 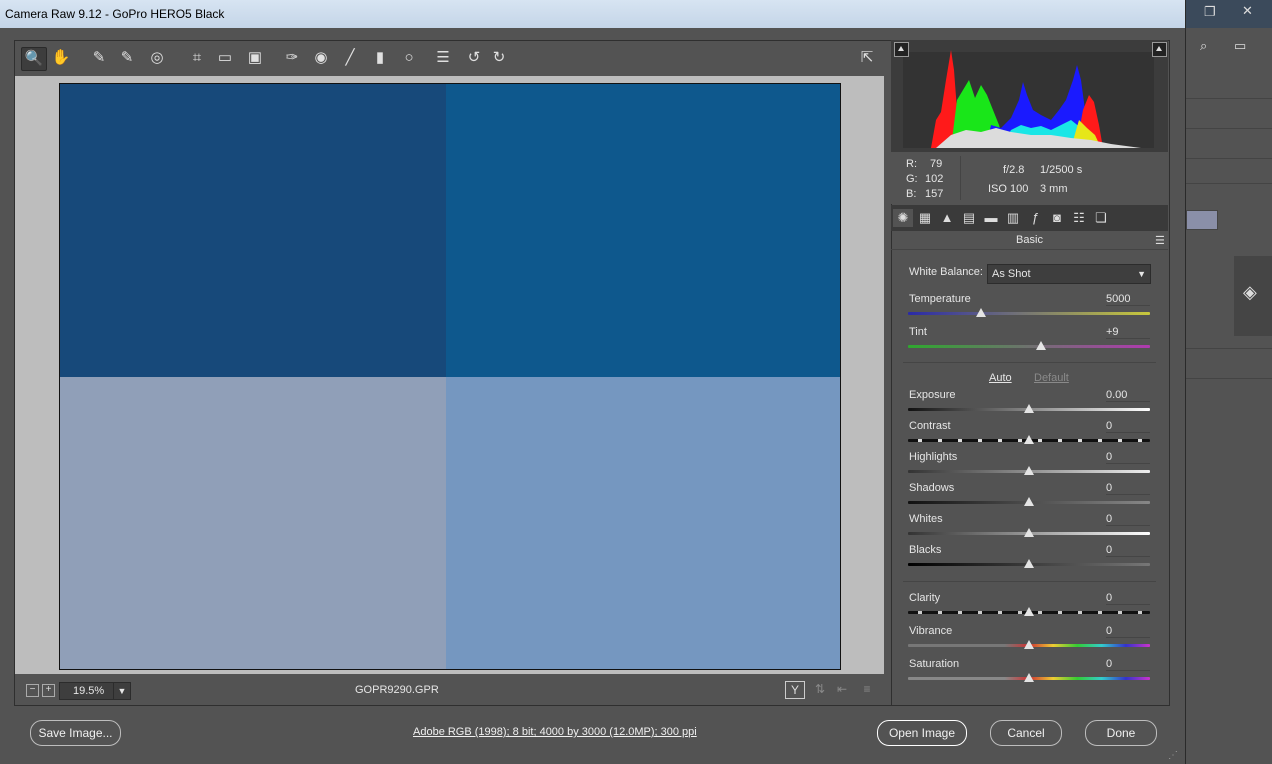 What do you see at coordinates (932, 488) in the screenshot?
I see `slider-label-shadows: Shadows` at bounding box center [932, 488].